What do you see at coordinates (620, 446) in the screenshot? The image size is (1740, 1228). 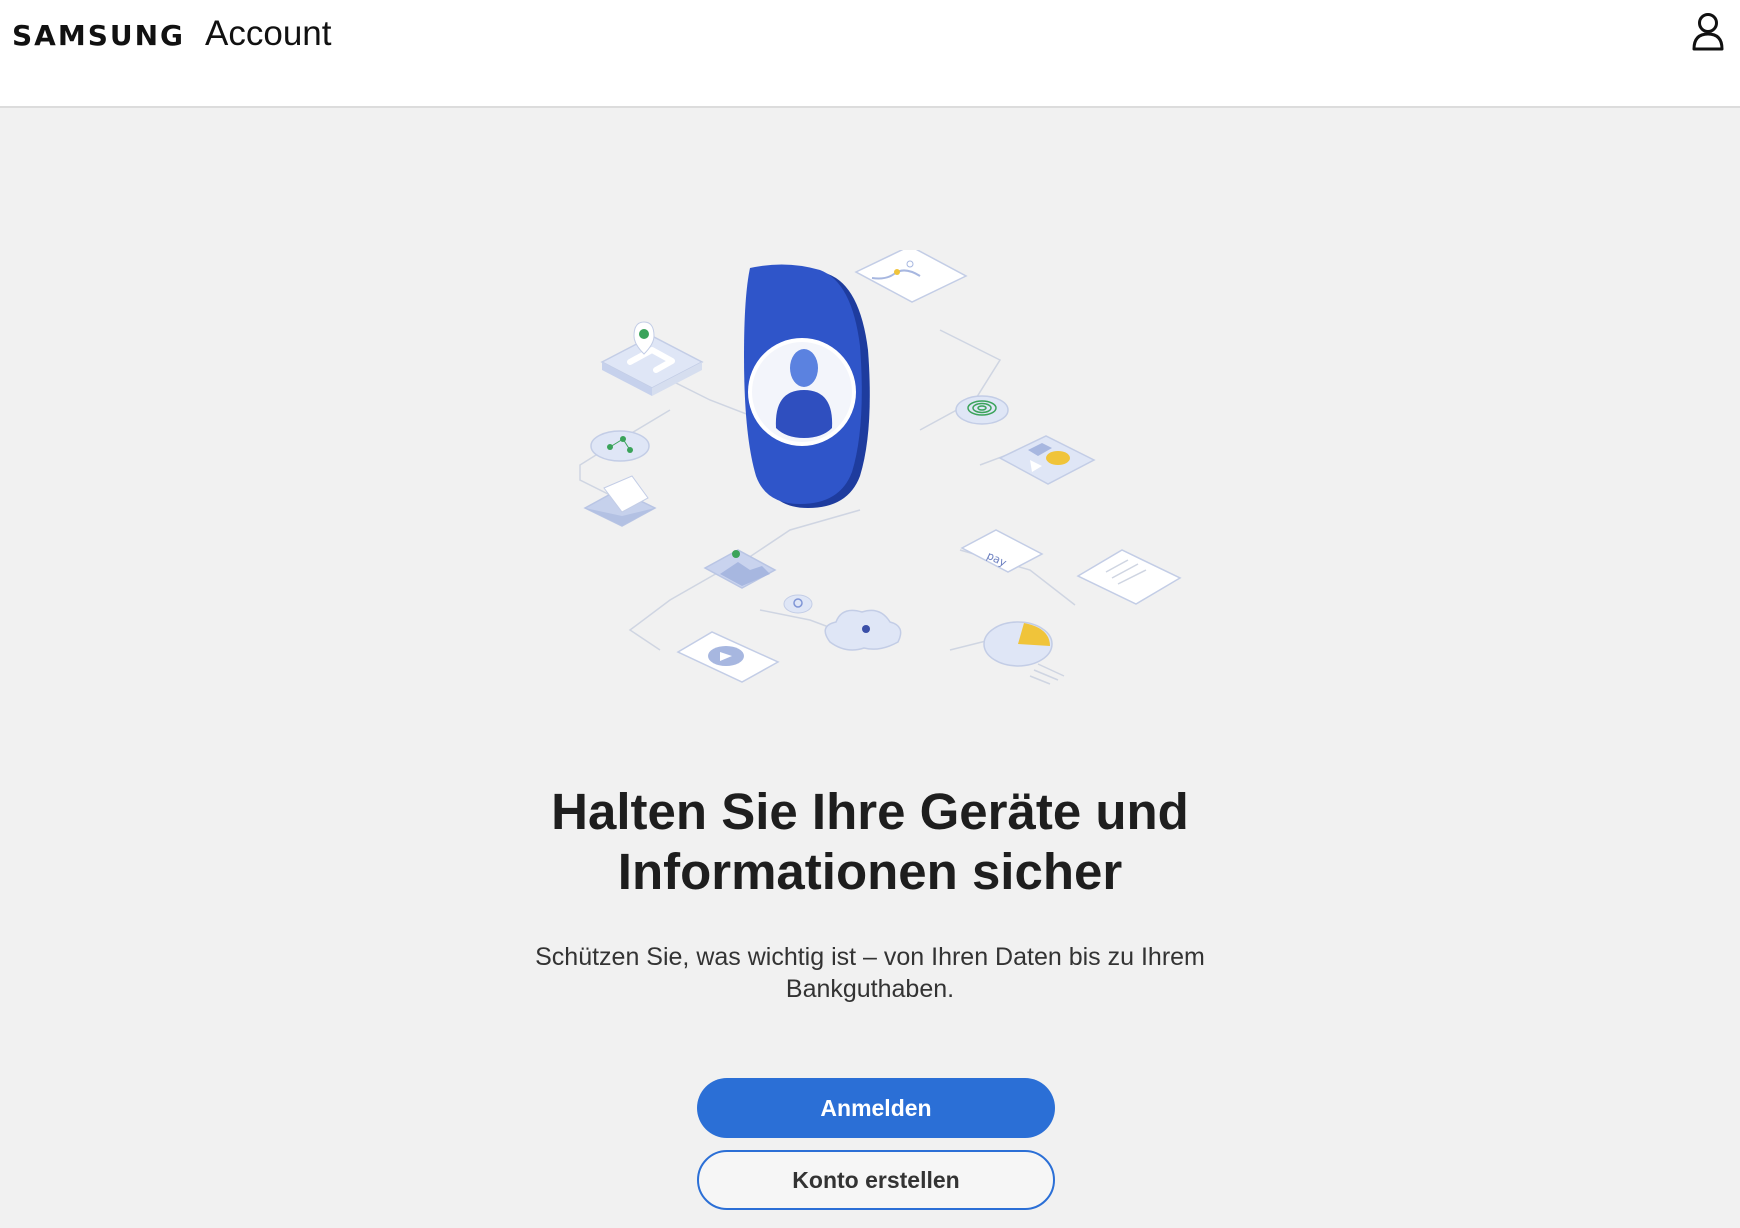 I see `network-node-card` at bounding box center [620, 446].